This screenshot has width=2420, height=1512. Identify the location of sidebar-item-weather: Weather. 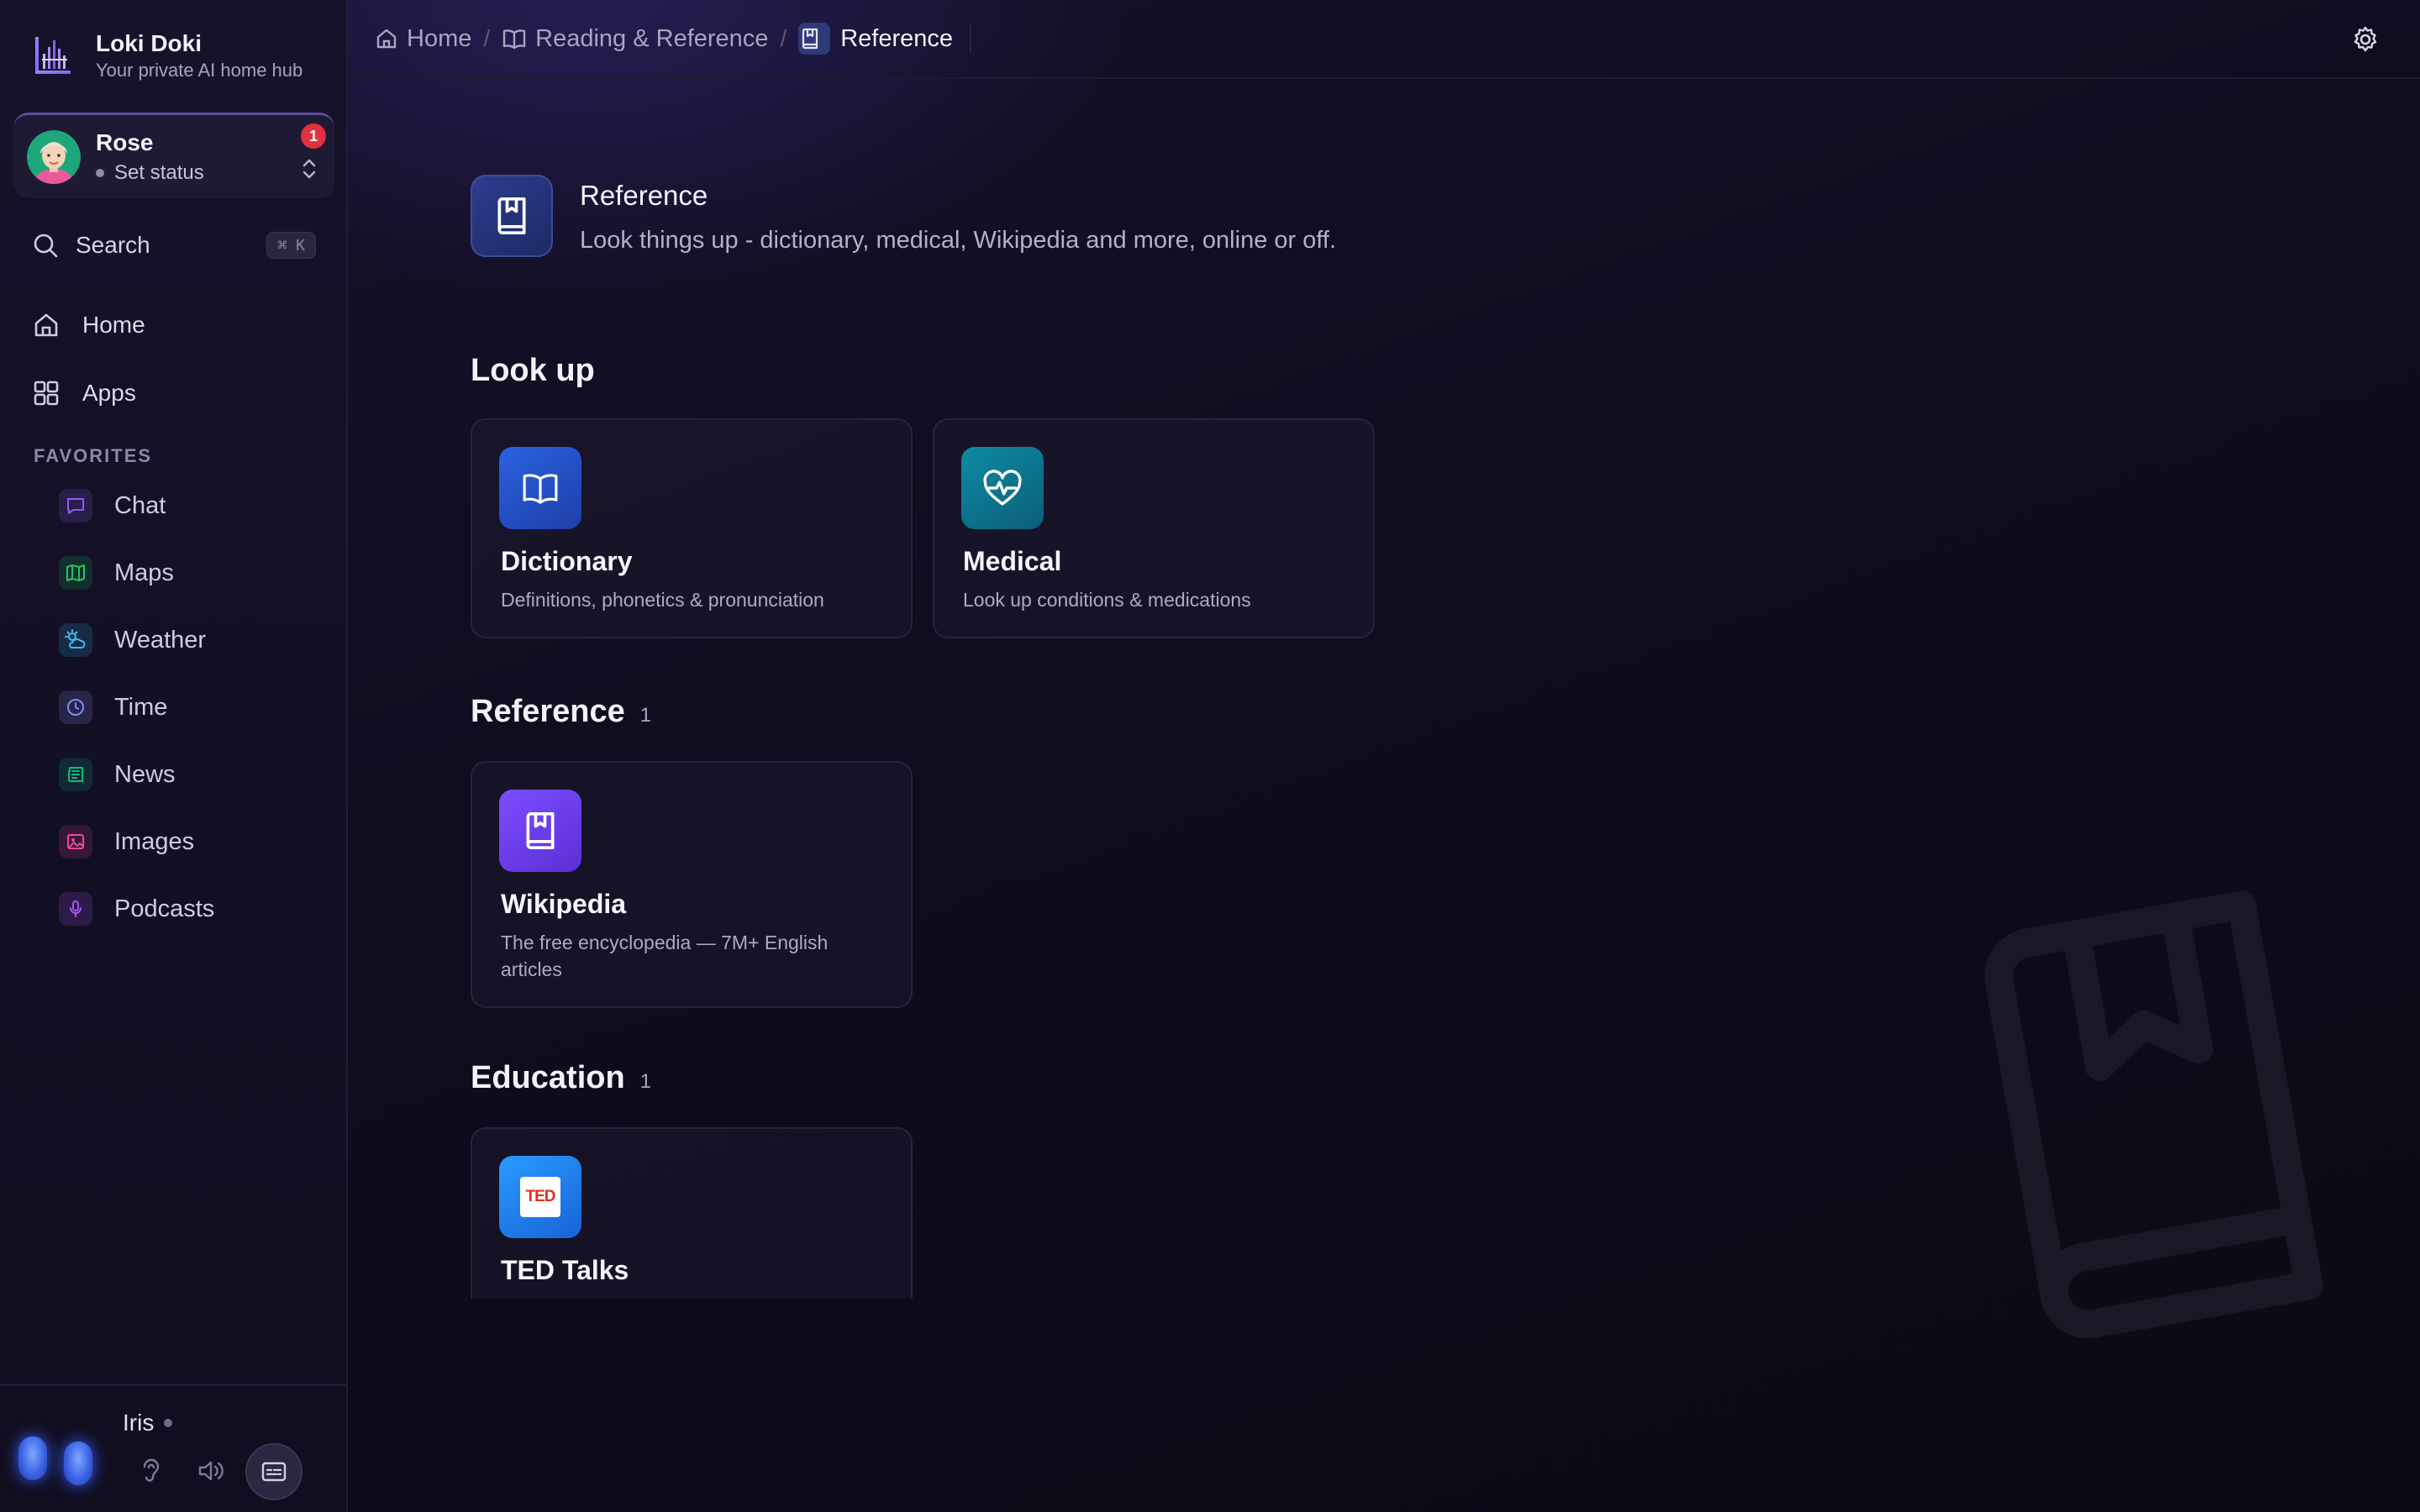
(132, 640).